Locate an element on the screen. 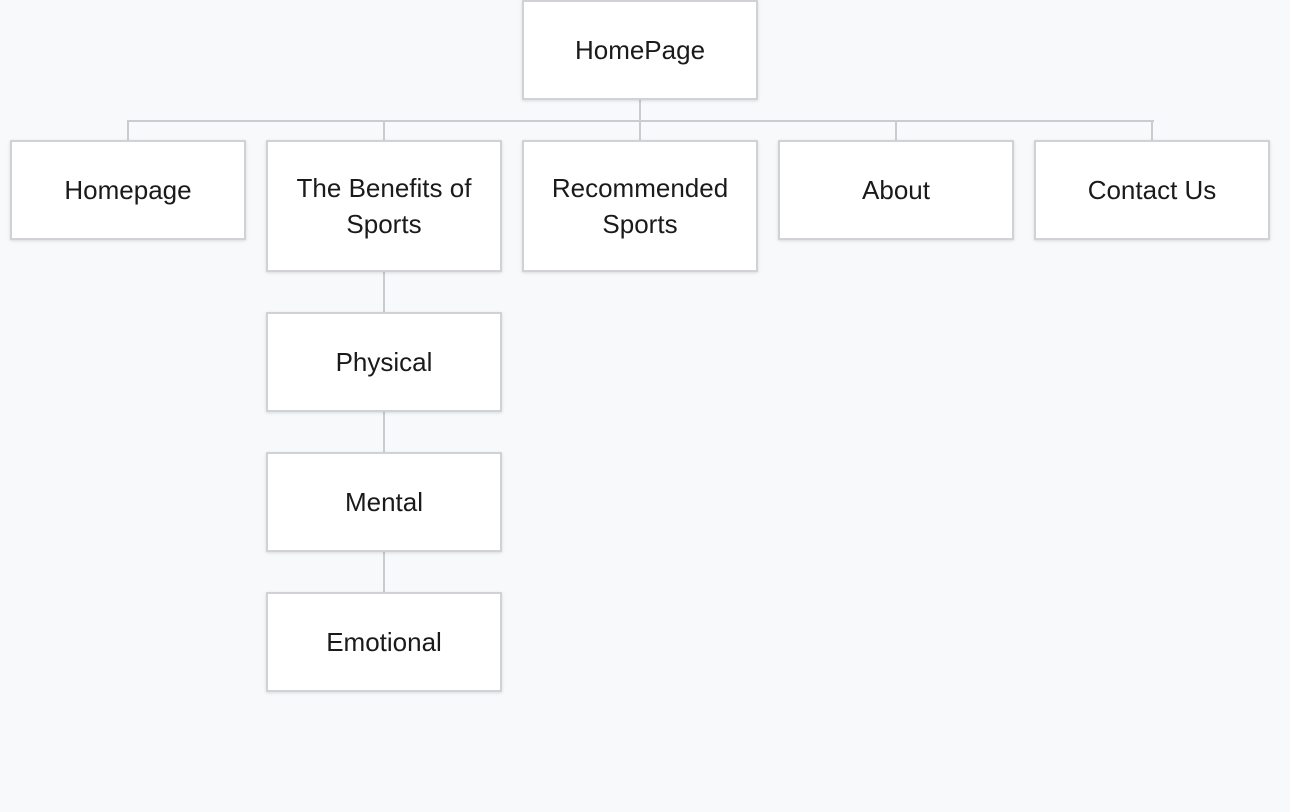 Image resolution: width=1290 pixels, height=812 pixels. node-label: Physical is located at coordinates (384, 362).